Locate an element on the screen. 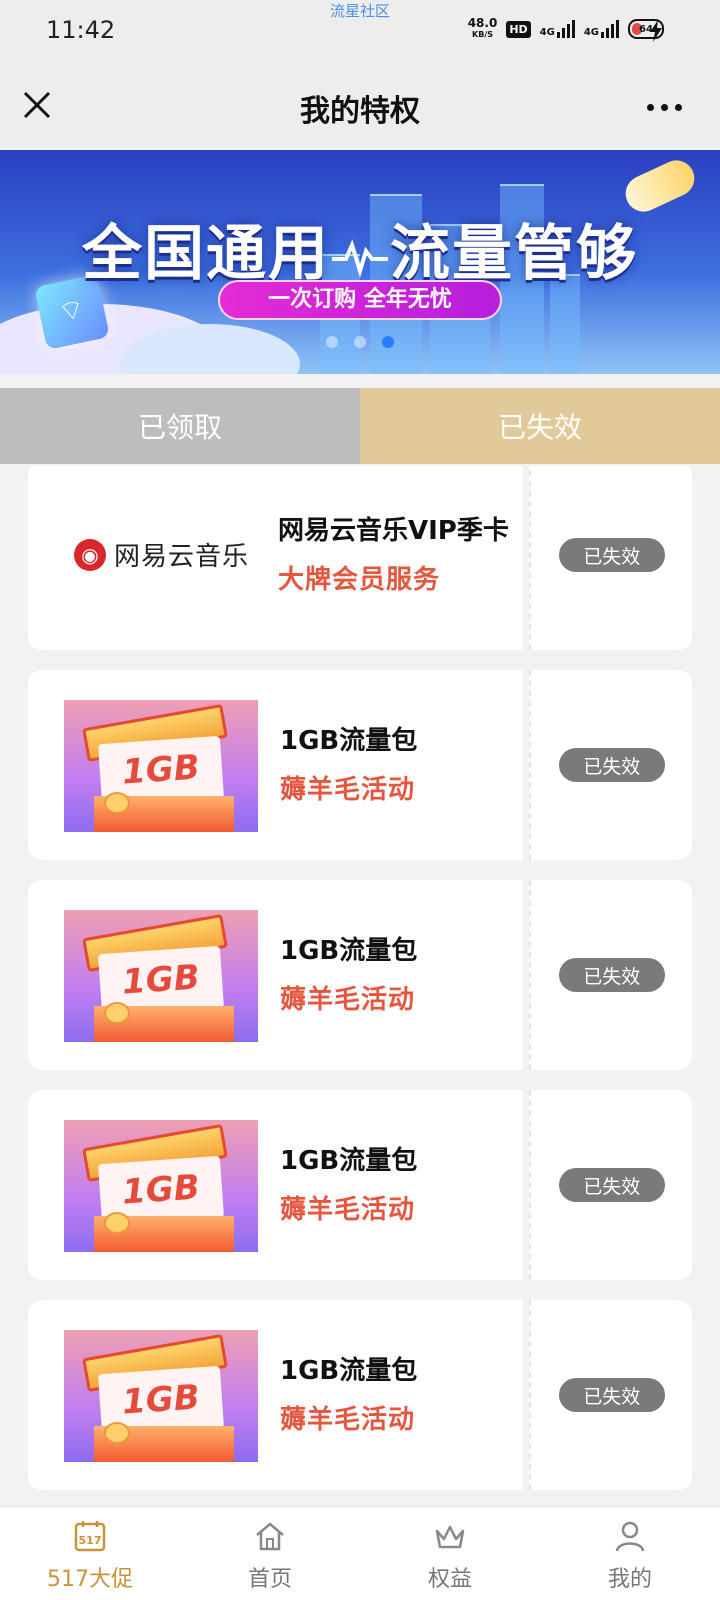 The image size is (720, 1600). banner-subtitle: 一次订购 全年无忧 is located at coordinates (360, 300).